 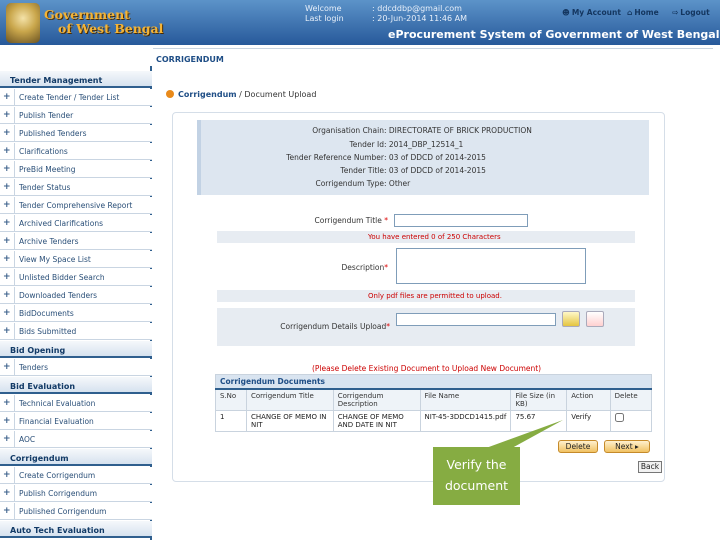 What do you see at coordinates (23, 23) in the screenshot?
I see `state-emblem-icon` at bounding box center [23, 23].